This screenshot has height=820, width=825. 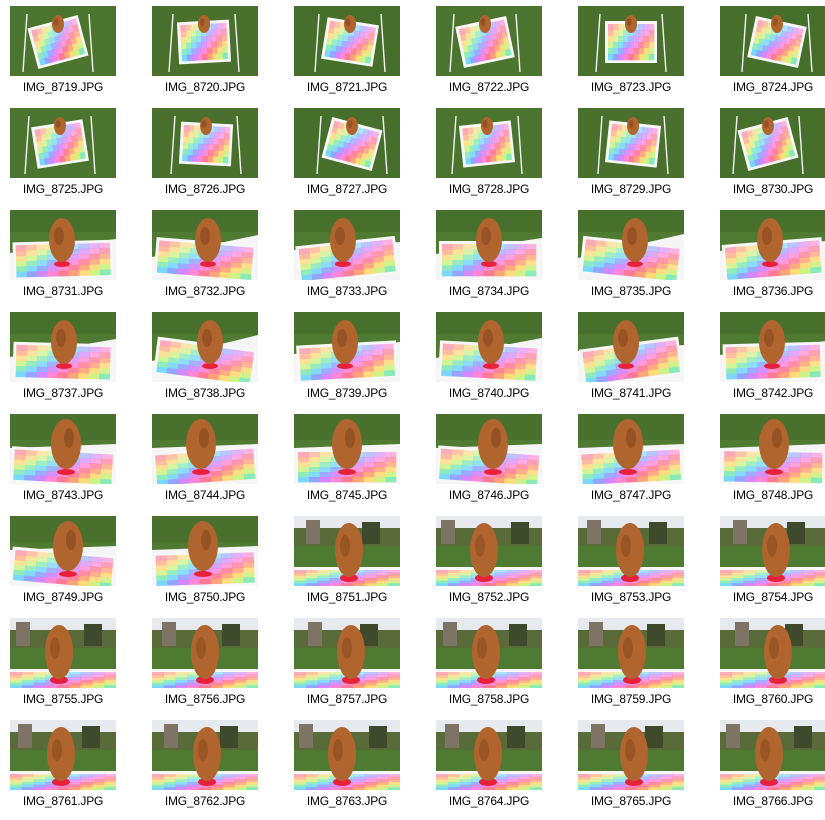 I want to click on file-thumbnail-item: IMG_8749.JPG, so click(x=77, y=565).